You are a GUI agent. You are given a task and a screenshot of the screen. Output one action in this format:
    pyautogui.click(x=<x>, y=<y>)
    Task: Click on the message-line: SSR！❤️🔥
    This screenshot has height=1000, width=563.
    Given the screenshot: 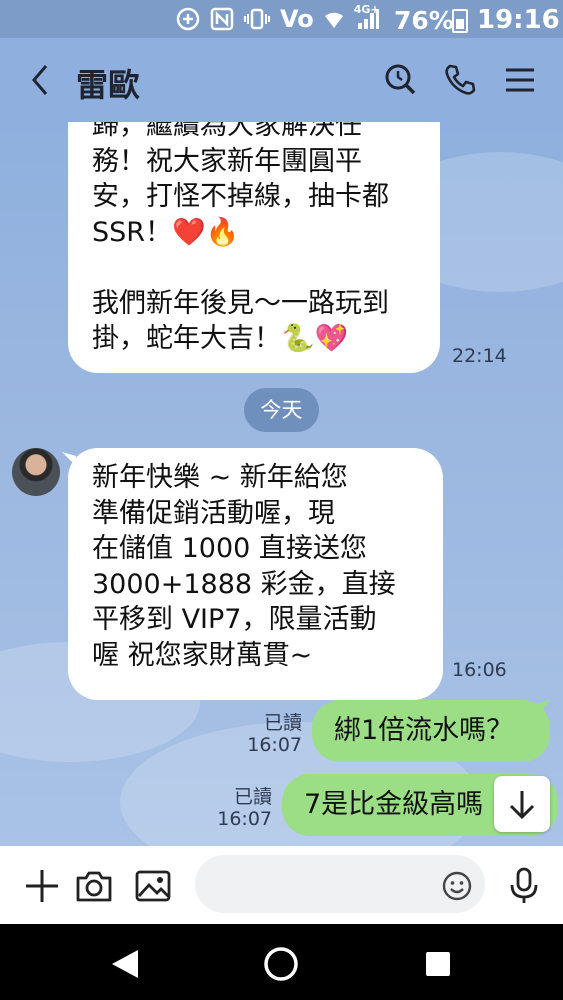 What is the action you would take?
    pyautogui.click(x=166, y=232)
    